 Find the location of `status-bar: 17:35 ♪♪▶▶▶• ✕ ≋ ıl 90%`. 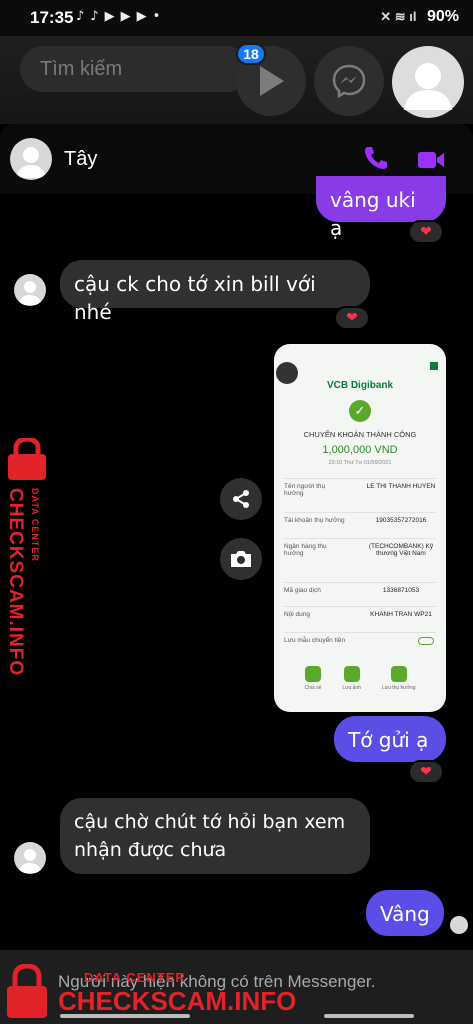

status-bar: 17:35 ♪♪▶▶▶• ✕ ≋ ıl 90% is located at coordinates (236, 18).